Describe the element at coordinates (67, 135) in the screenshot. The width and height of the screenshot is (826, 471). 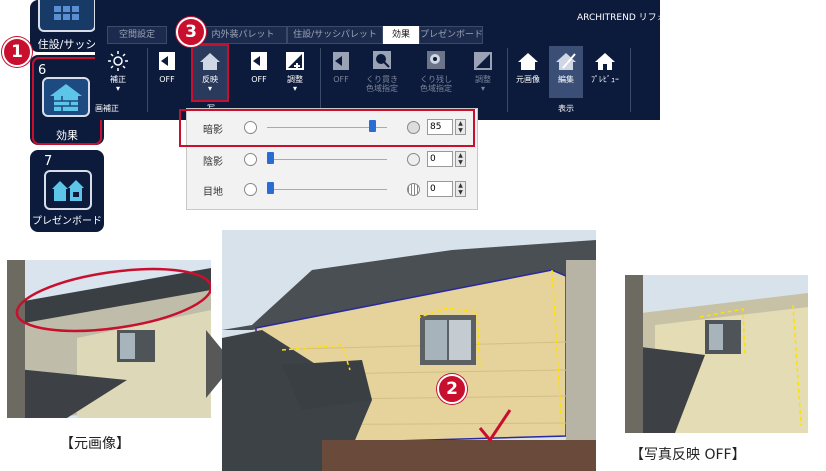
I see `sidebar-item-label: 効果` at that location.